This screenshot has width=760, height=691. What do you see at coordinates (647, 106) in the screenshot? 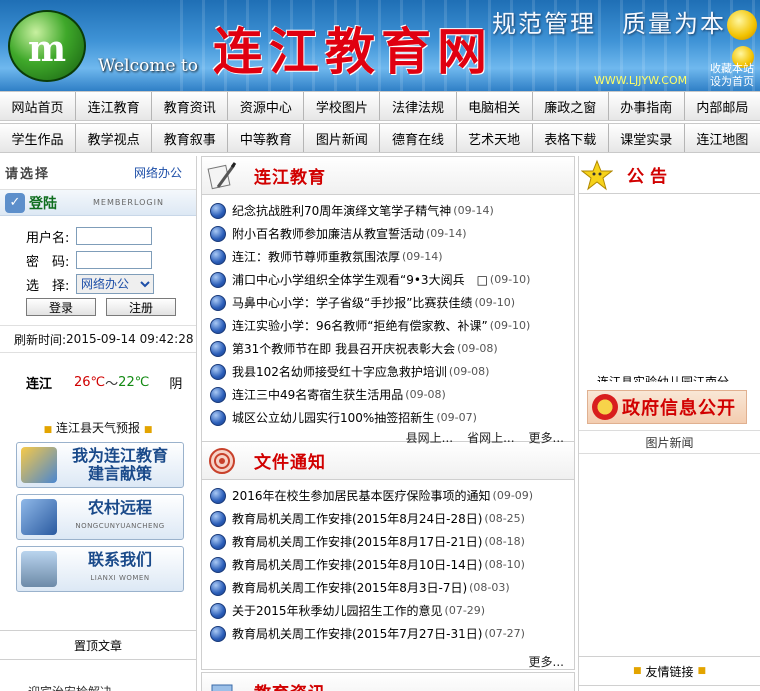
I see `nav-item: 办事指南` at bounding box center [647, 106].